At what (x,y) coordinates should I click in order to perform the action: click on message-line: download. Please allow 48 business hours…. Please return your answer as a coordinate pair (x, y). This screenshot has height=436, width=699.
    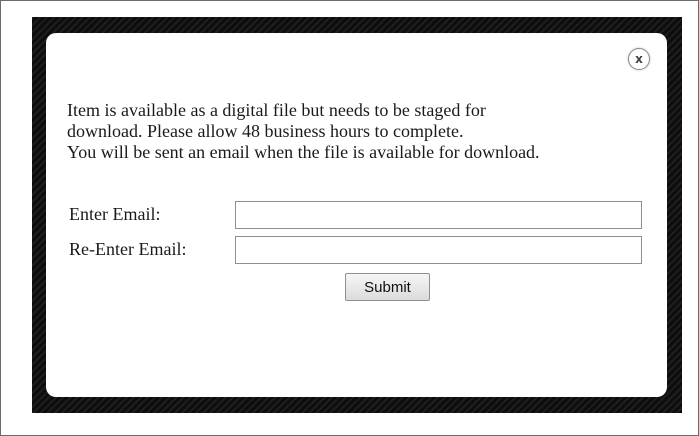
    Looking at the image, I should click on (265, 131).